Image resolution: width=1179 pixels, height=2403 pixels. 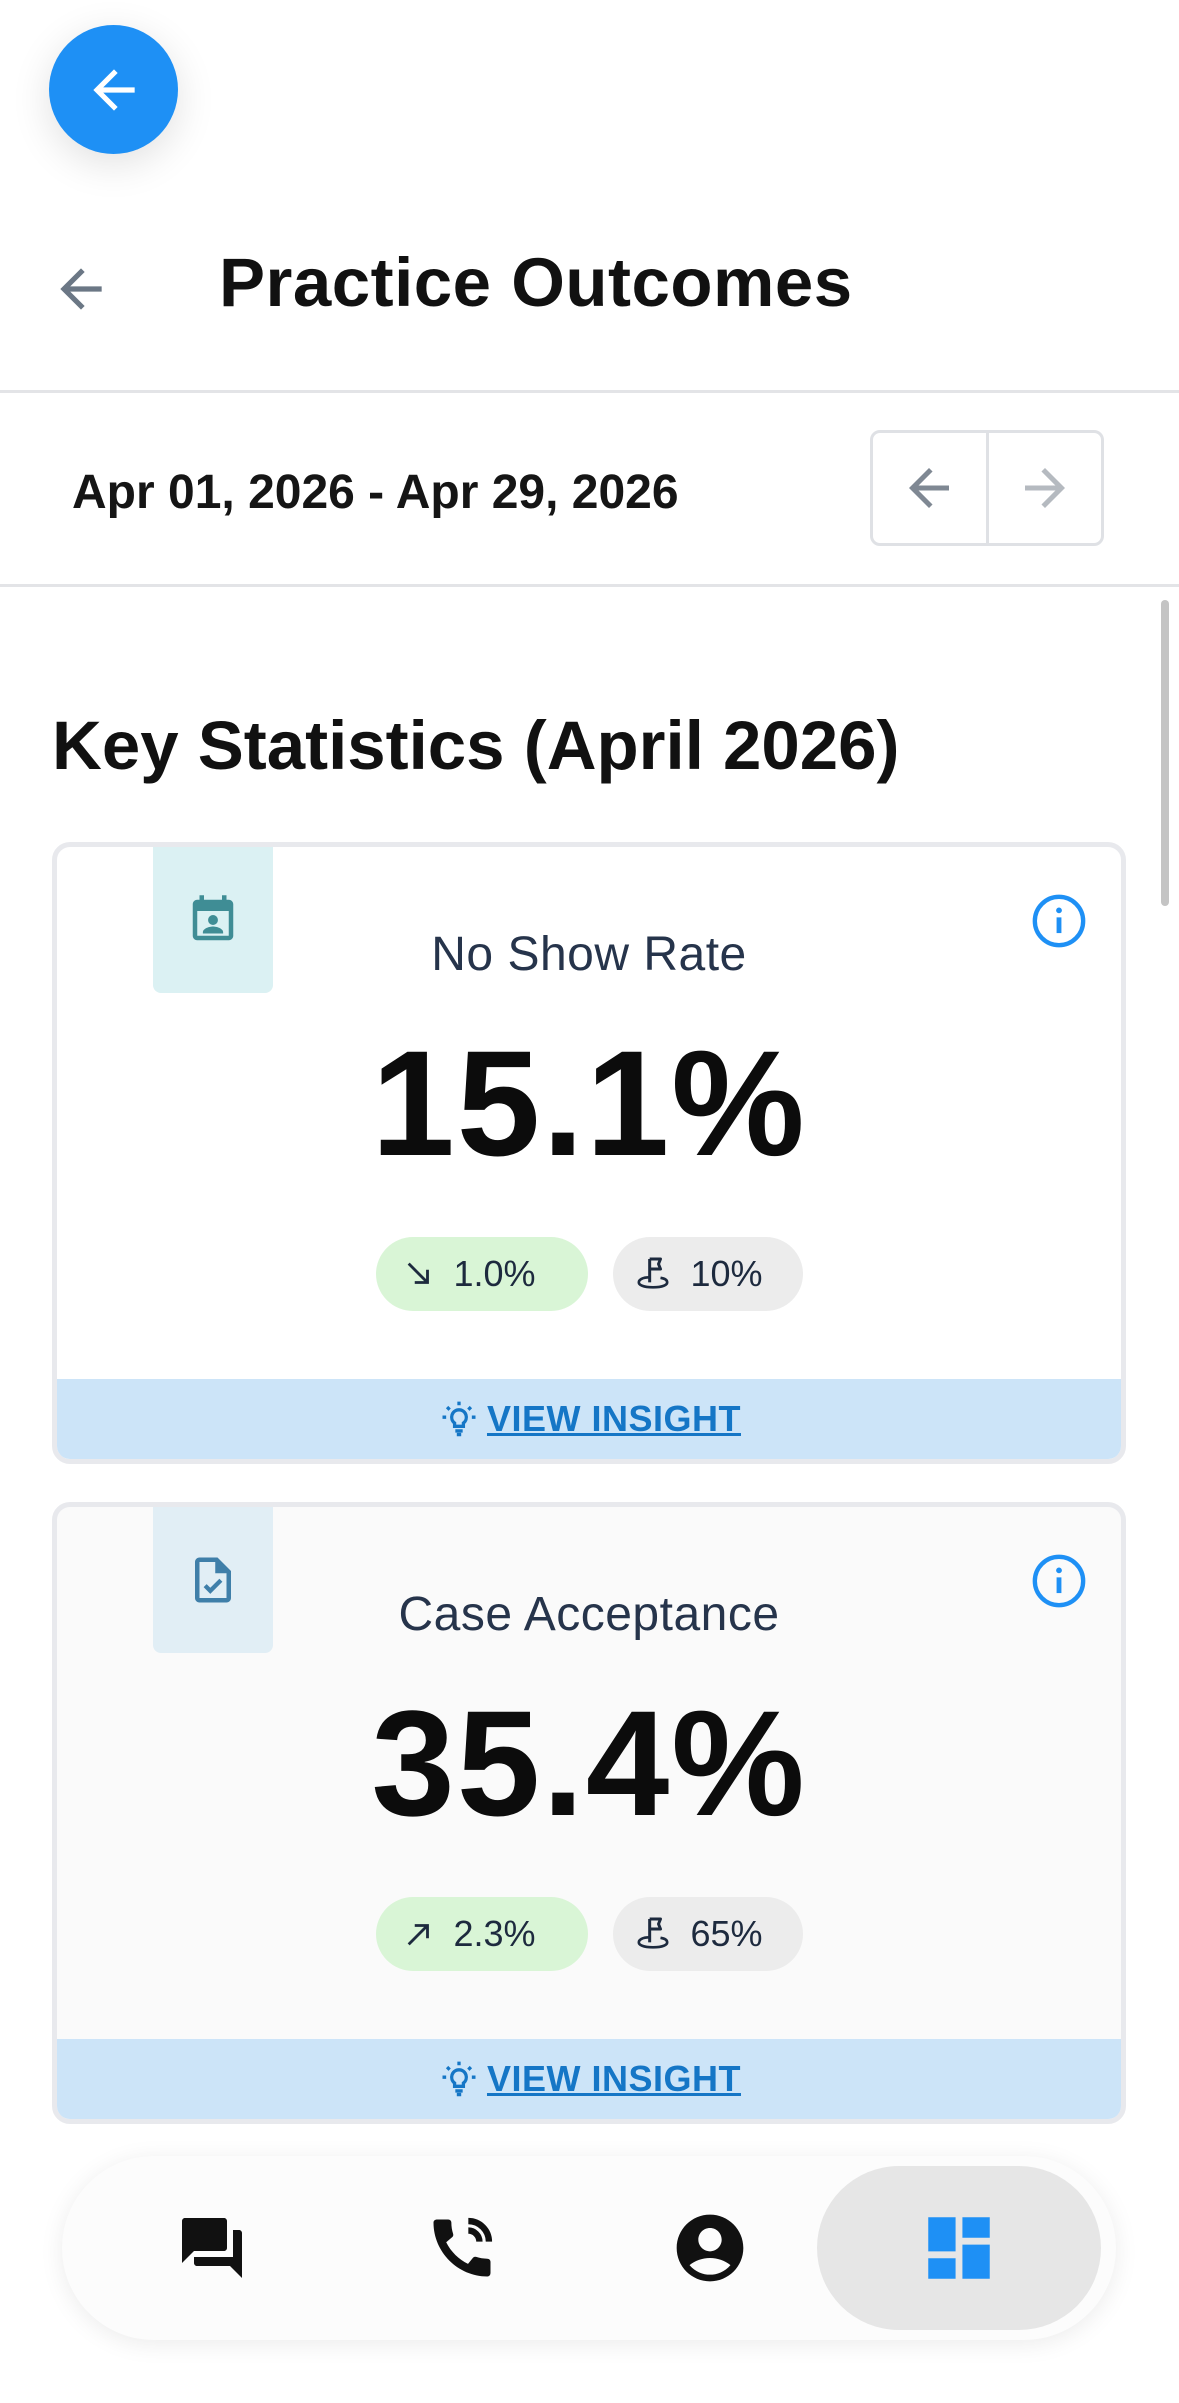 What do you see at coordinates (1165, 753) in the screenshot?
I see `scrollbar` at bounding box center [1165, 753].